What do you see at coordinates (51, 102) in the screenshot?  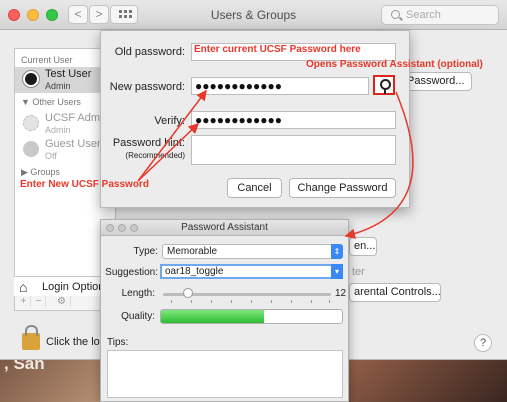 I see `other-users-heading: ▼ Other Users` at bounding box center [51, 102].